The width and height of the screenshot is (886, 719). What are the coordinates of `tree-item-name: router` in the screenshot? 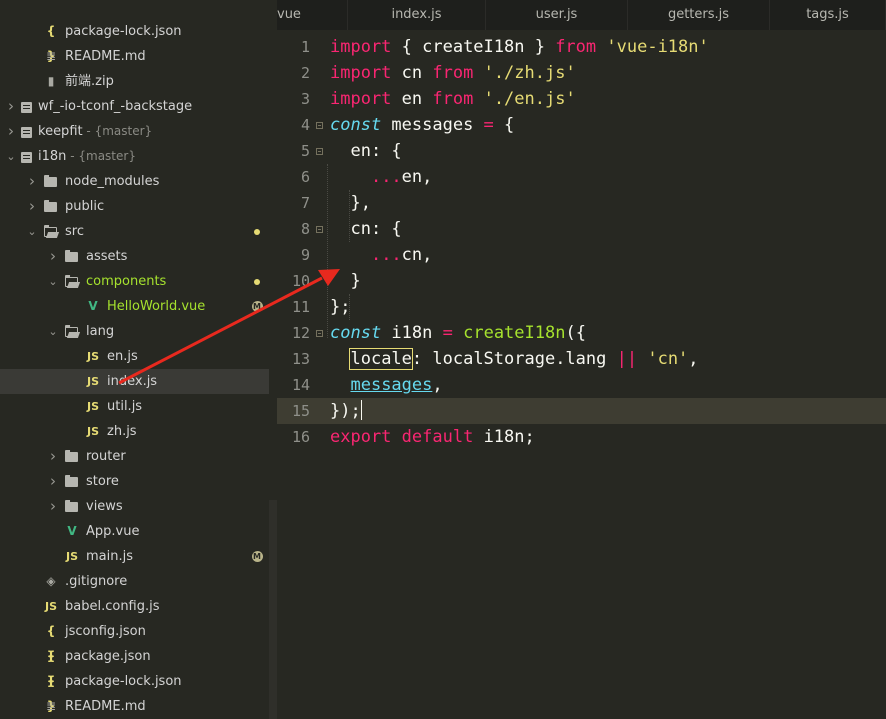 It's located at (106, 456).